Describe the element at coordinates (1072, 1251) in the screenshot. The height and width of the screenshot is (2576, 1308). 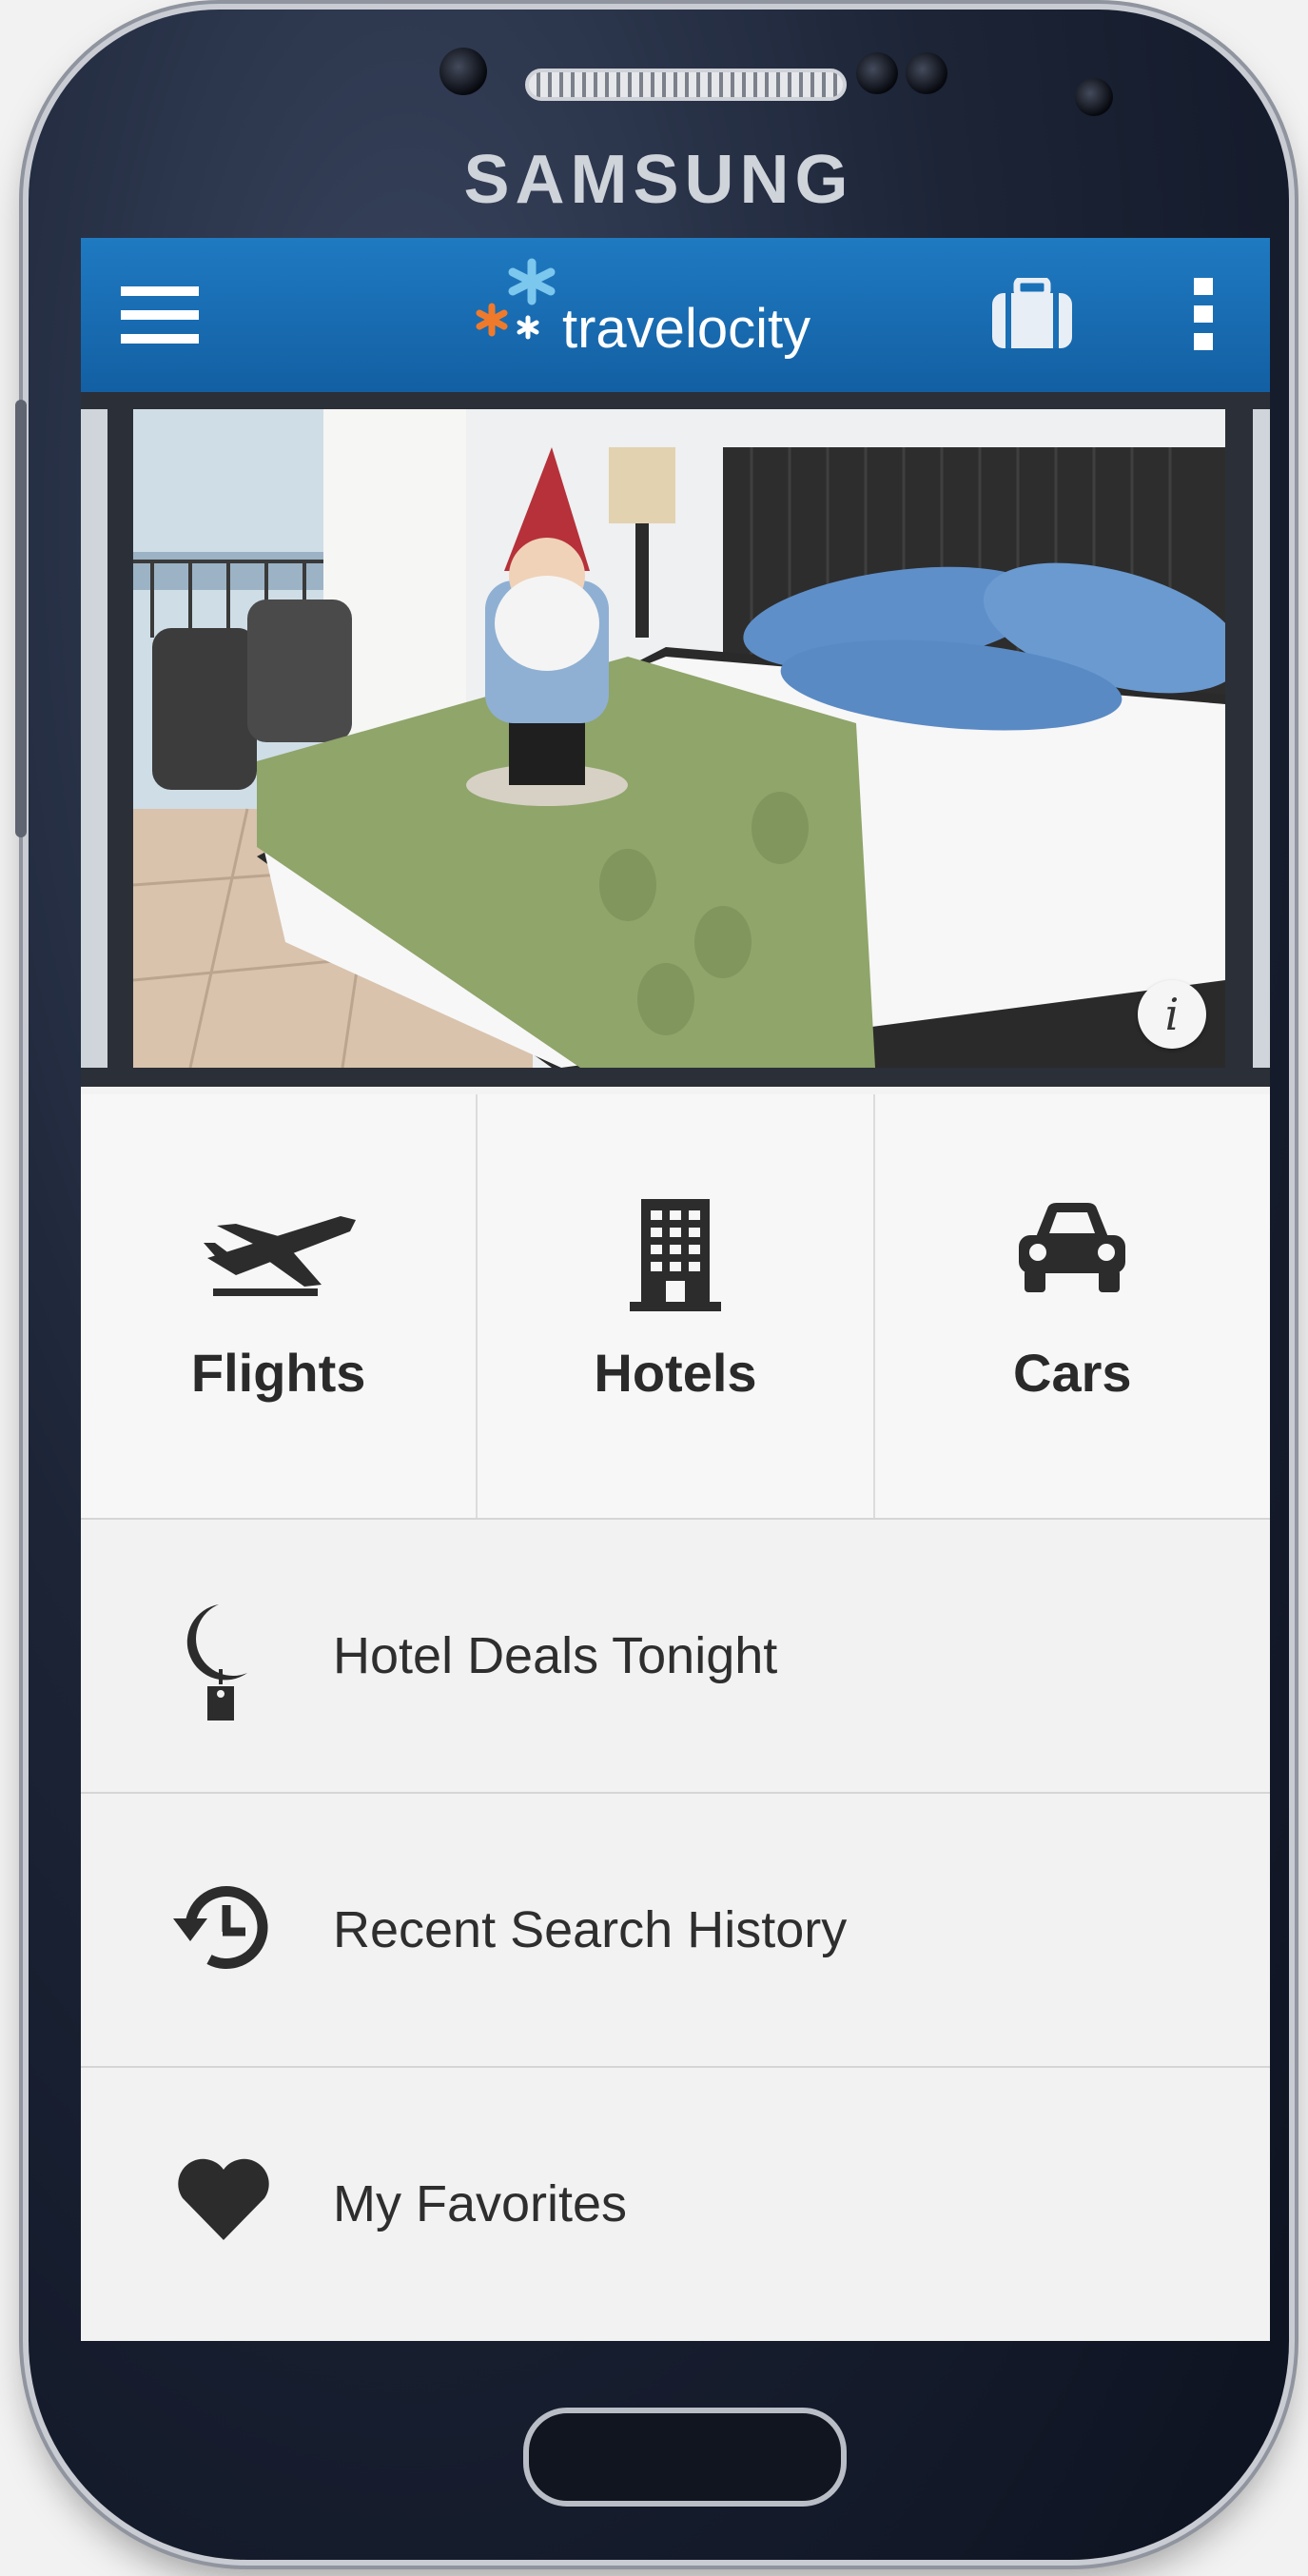
I see `car-icon` at that location.